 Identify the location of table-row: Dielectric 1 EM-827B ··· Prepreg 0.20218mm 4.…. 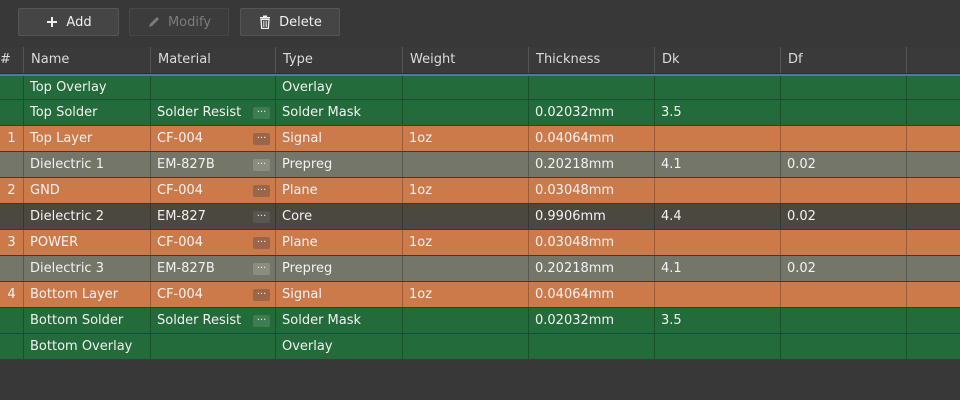
(480, 165).